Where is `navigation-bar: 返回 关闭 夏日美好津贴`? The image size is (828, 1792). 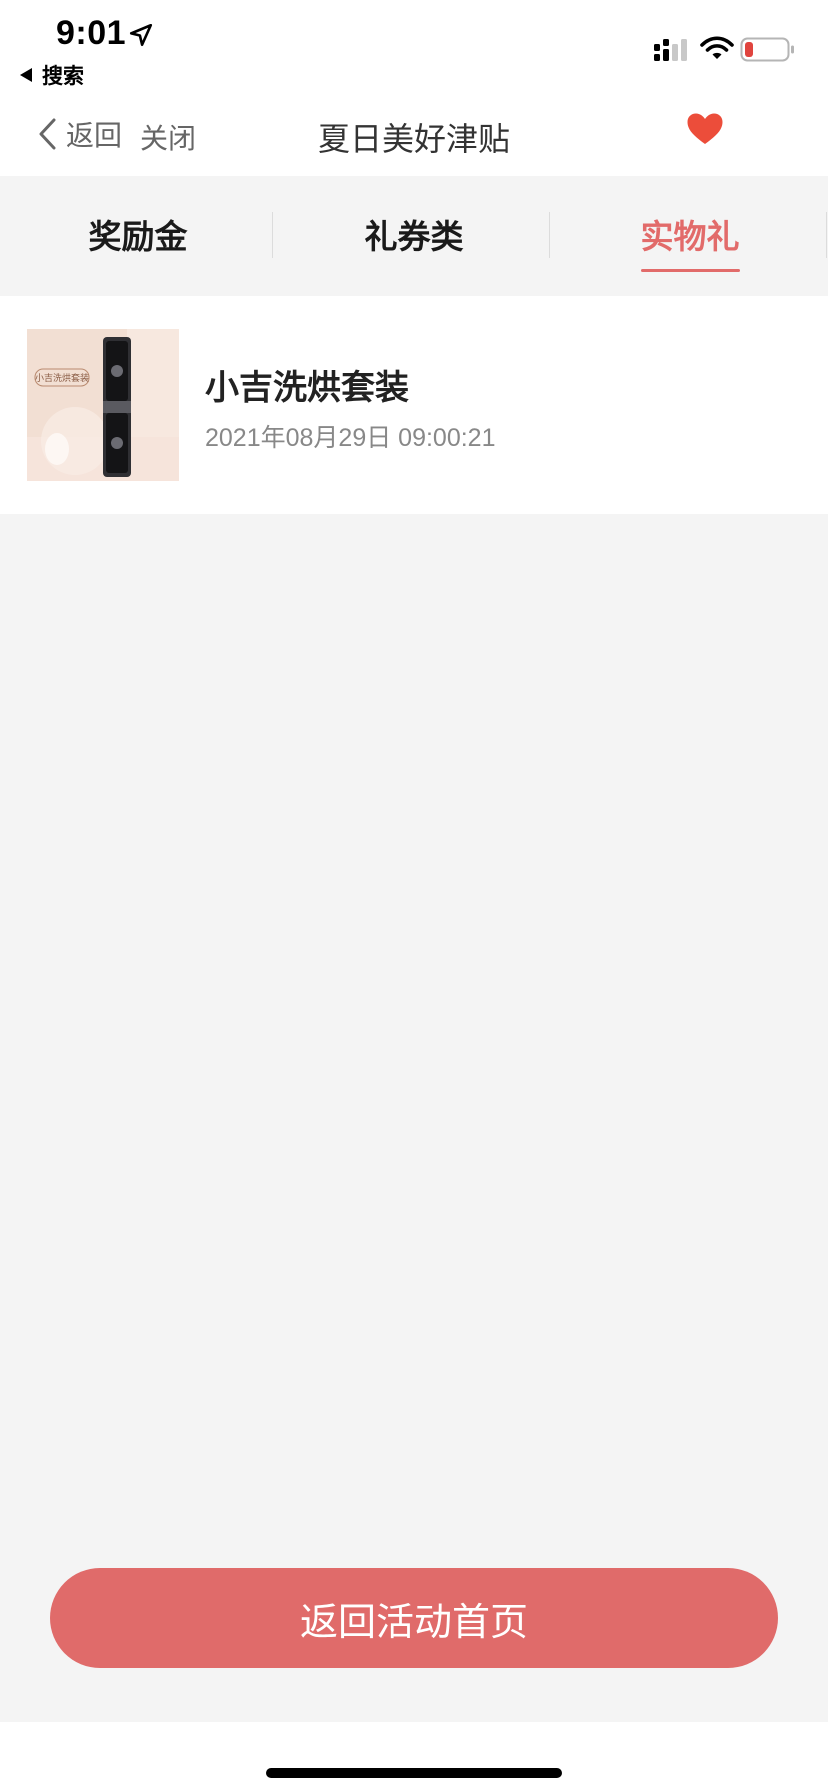
navigation-bar: 返回 关闭 夏日美好津贴 is located at coordinates (414, 134).